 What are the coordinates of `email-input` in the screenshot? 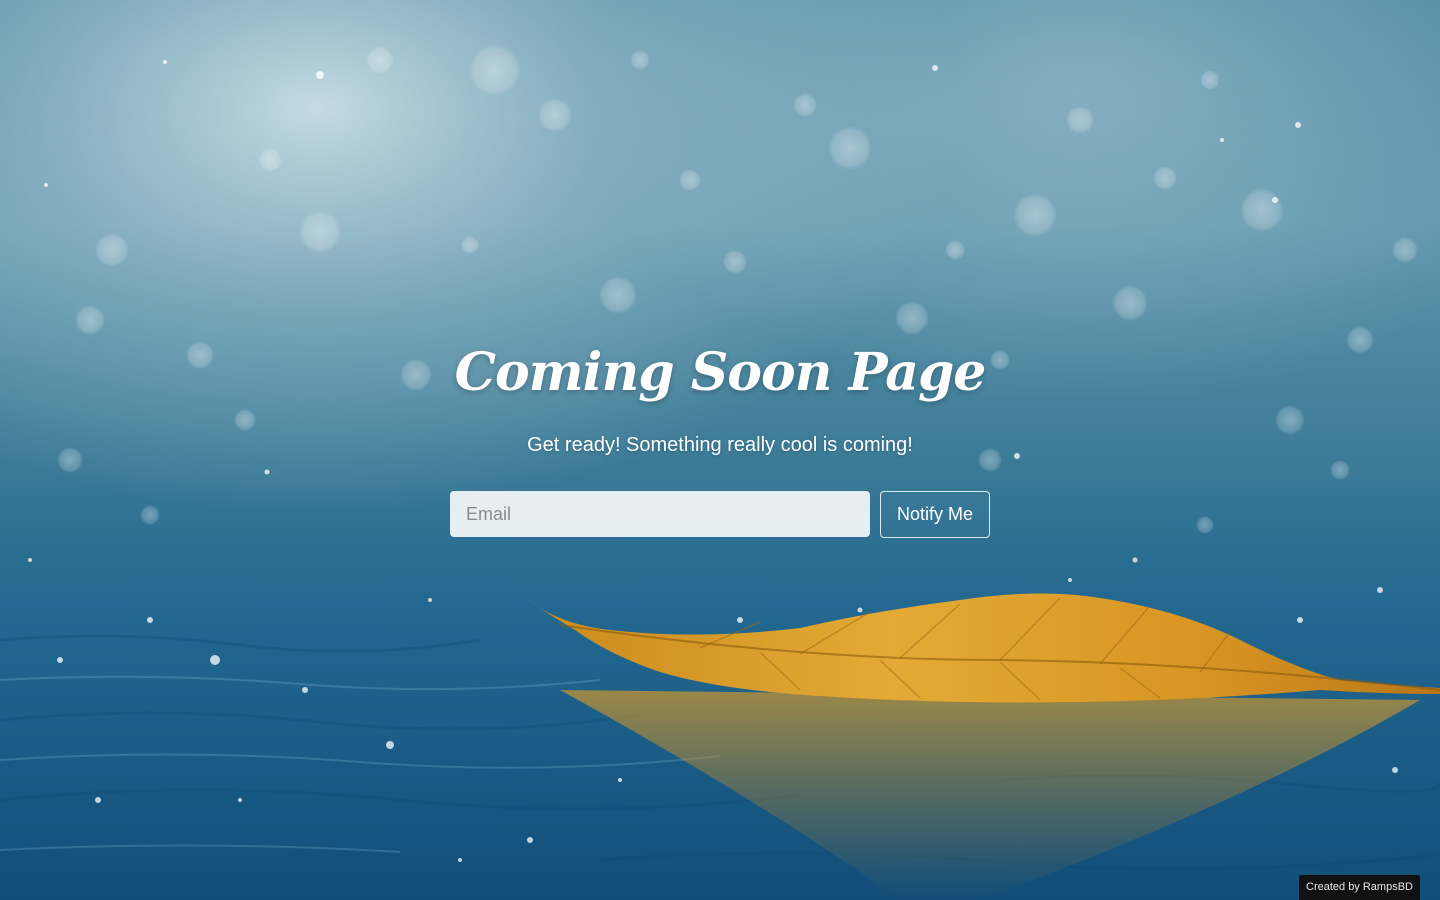 It's located at (660, 514).